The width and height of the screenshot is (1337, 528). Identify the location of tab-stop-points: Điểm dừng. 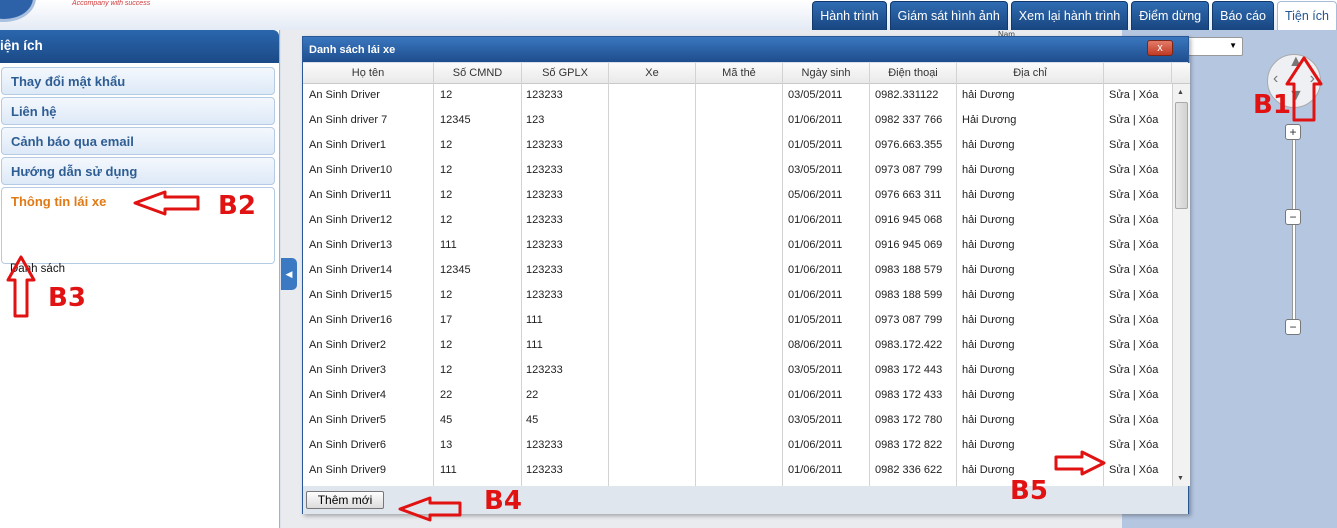
(1170, 15).